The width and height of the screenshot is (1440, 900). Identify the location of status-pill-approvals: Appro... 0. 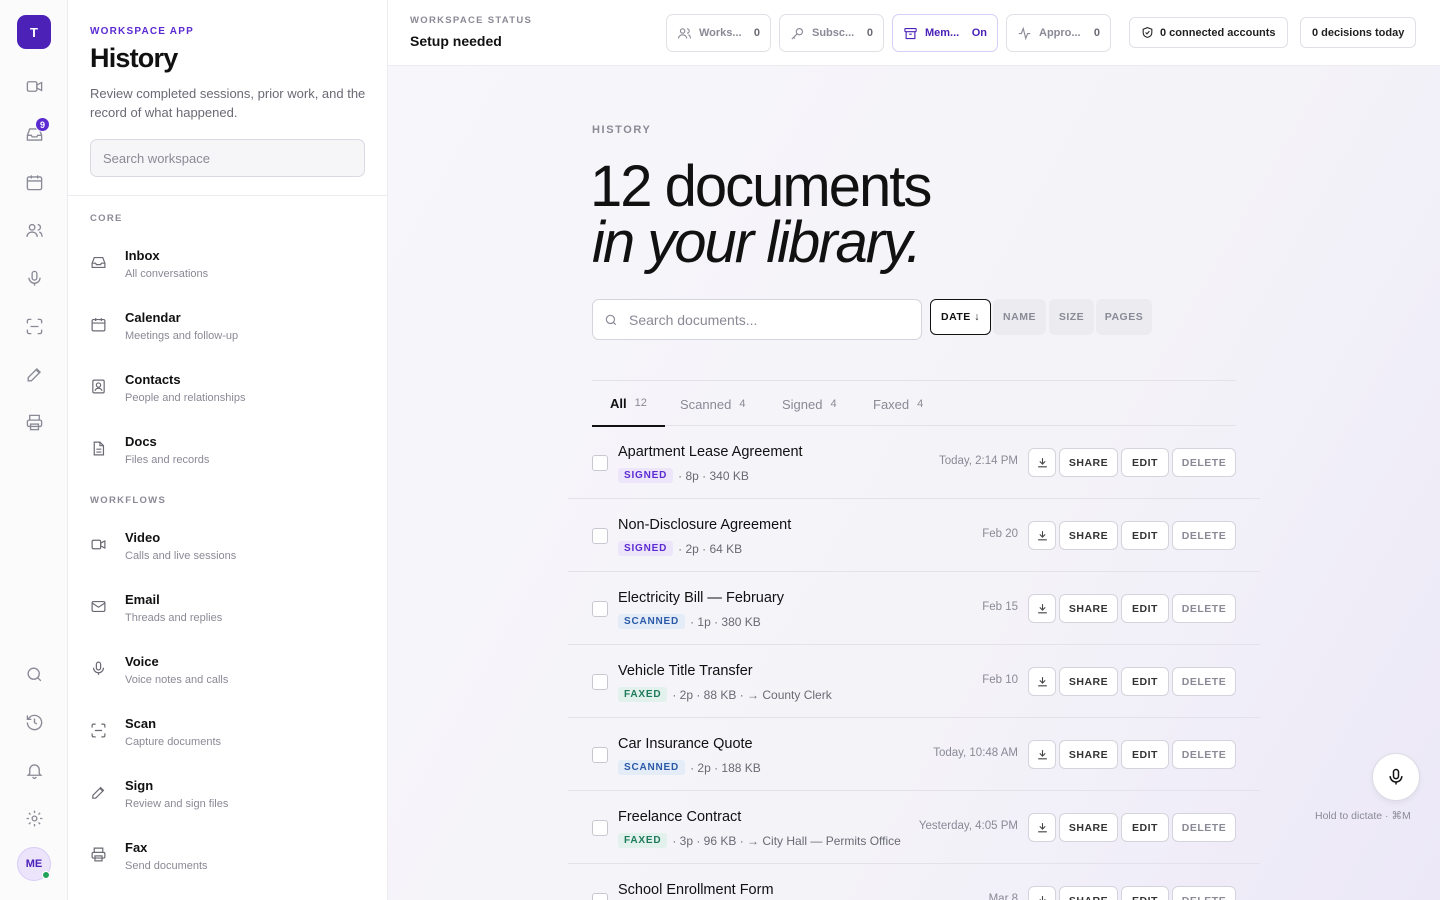
(1058, 33).